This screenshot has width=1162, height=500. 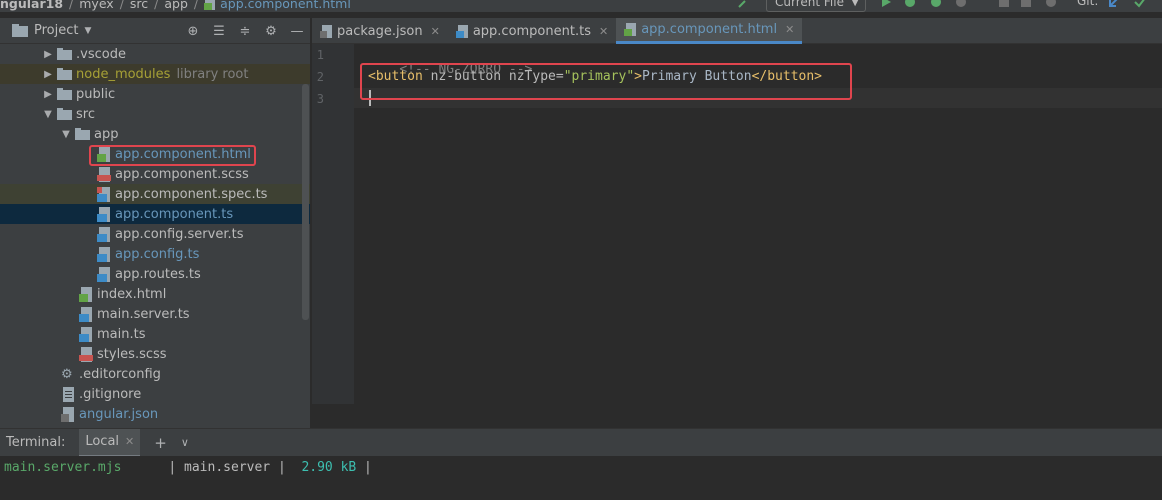 I want to click on project-title: Project, so click(x=56, y=30).